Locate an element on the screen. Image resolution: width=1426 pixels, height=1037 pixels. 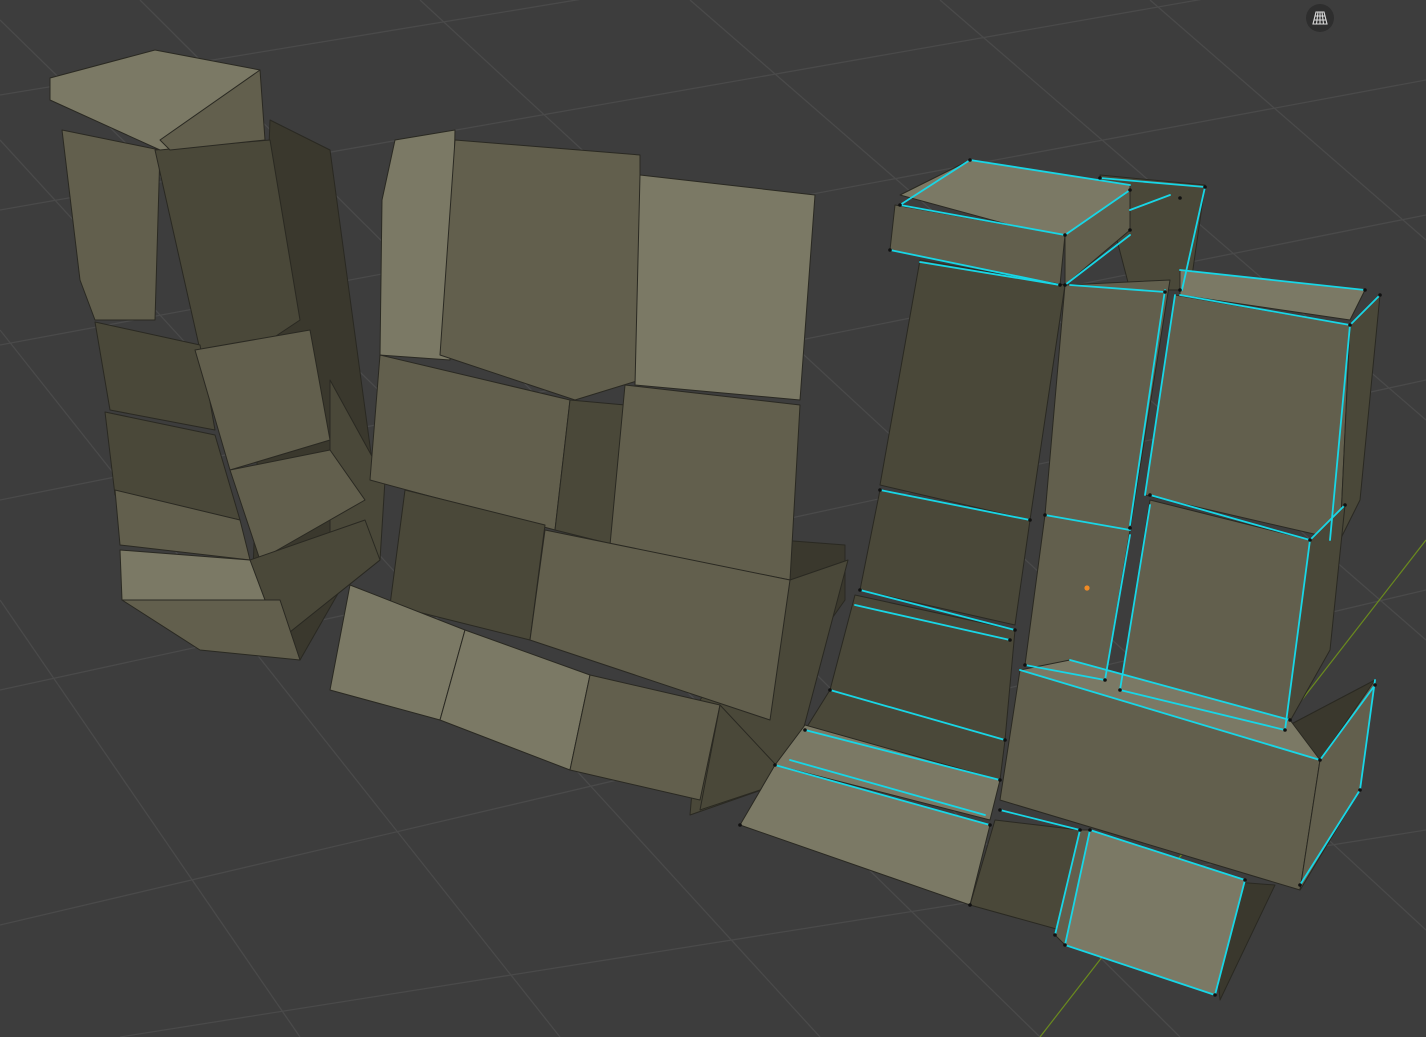
object-origin-point is located at coordinates (1087, 588).